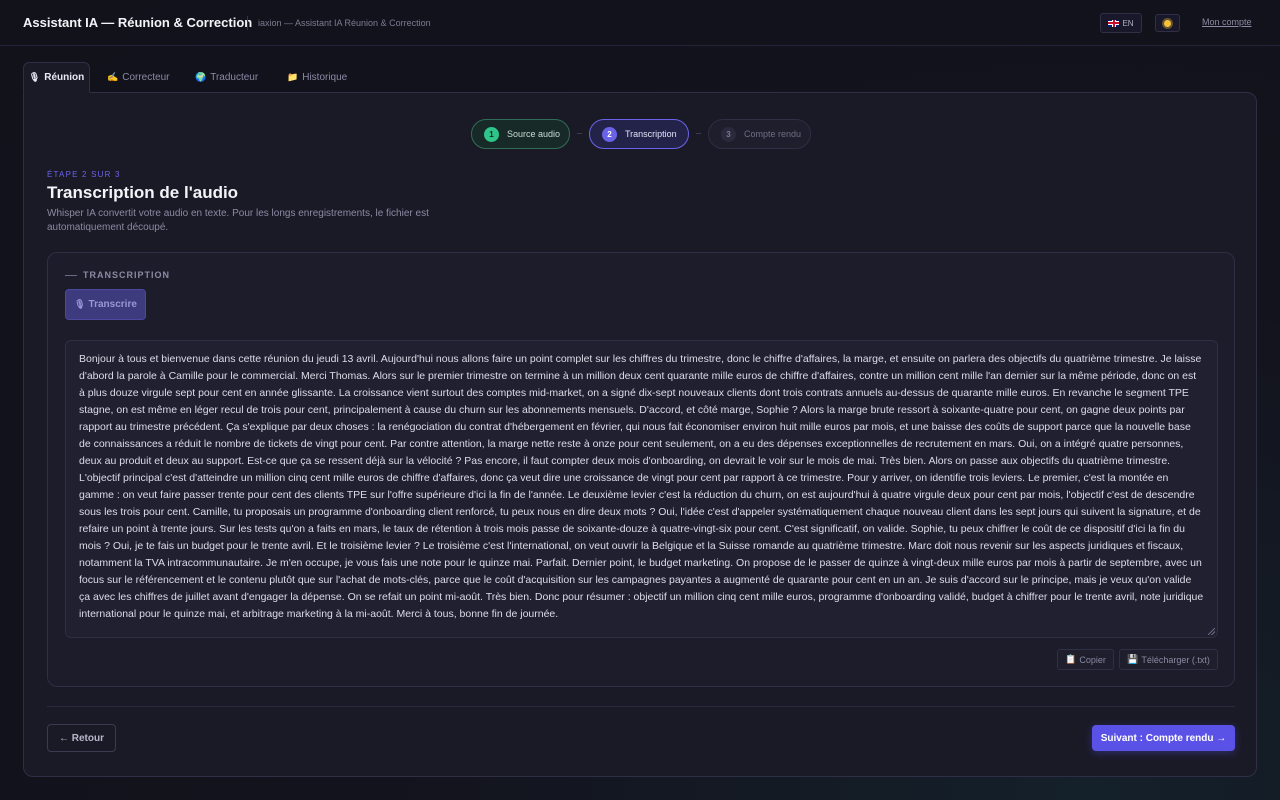 Image resolution: width=1280 pixels, height=800 pixels. I want to click on section-label: TRANSCRIPTION, so click(117, 275).